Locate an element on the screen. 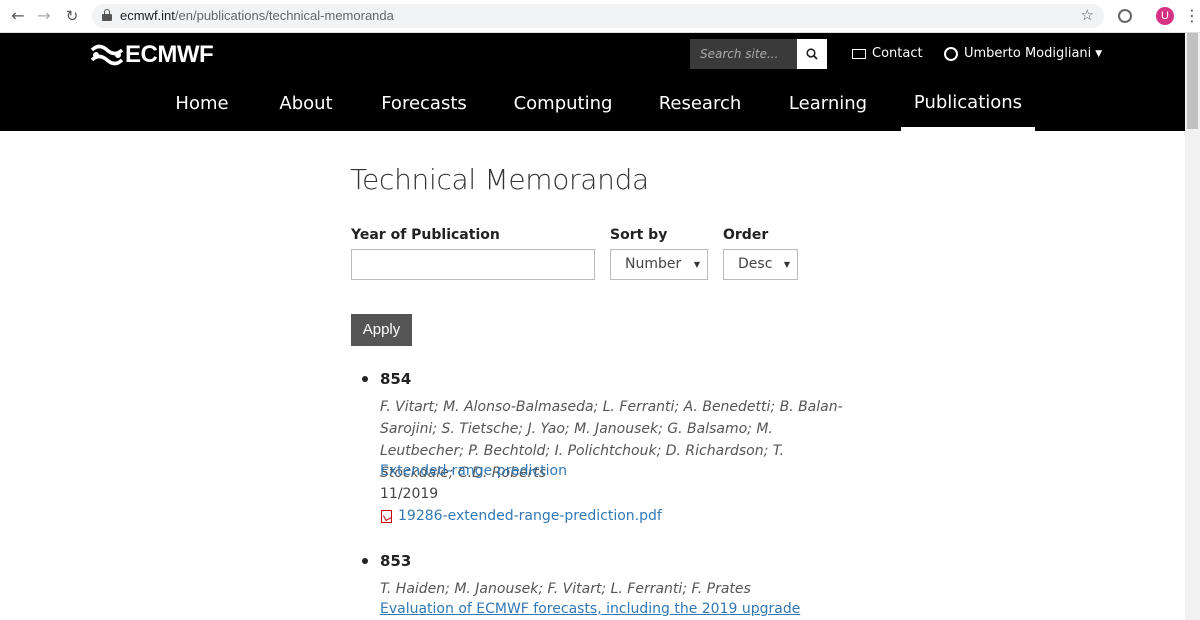  apply-button: Apply is located at coordinates (381, 330).